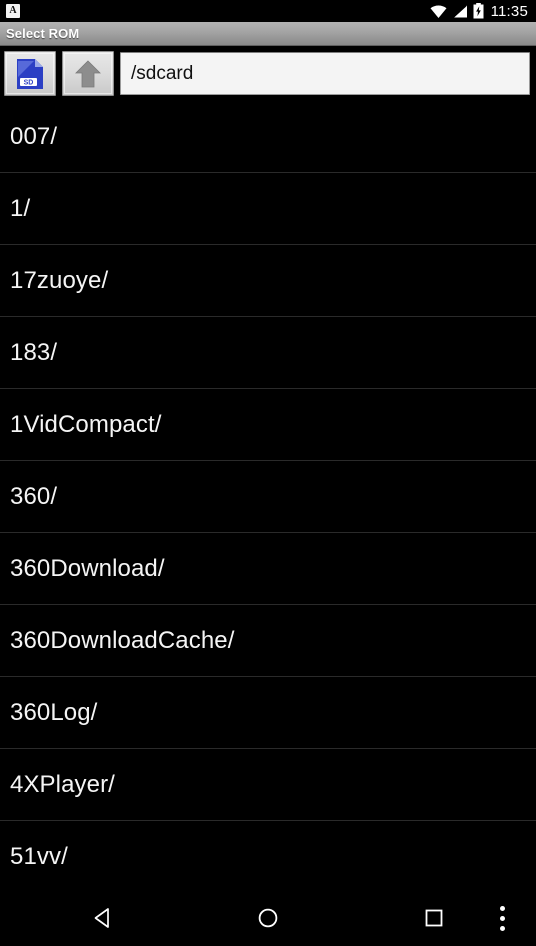 The width and height of the screenshot is (536, 946). I want to click on navigate-up-button, so click(88, 73).